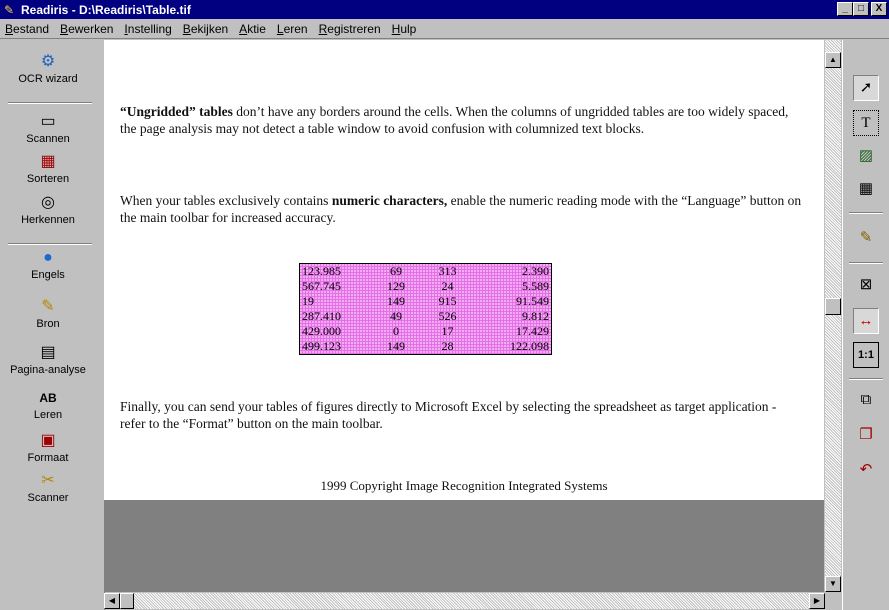 The image size is (889, 610). I want to click on table-cell: 0, so click(396, 331).